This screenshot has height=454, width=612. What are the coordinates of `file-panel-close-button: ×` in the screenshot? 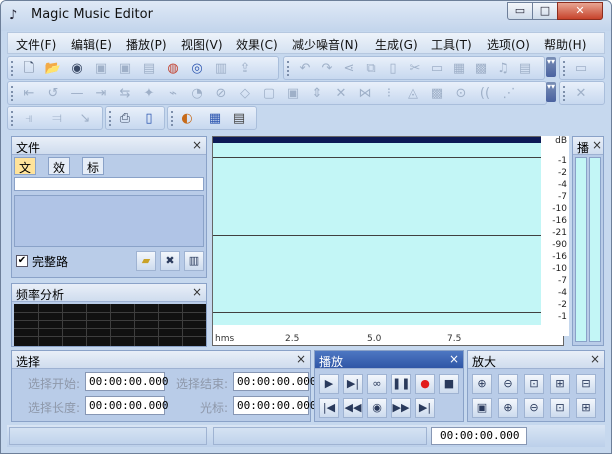 It's located at (197, 145).